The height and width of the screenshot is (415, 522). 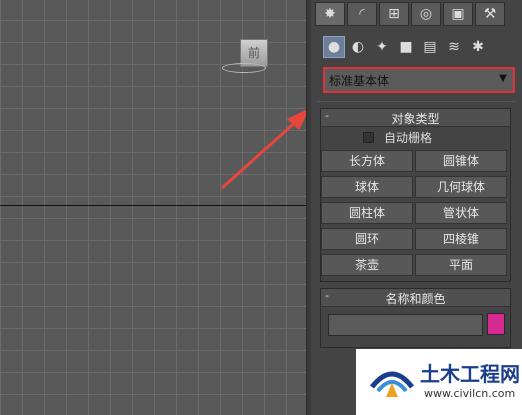 I want to click on autogrid-label: 自动栅格, so click(x=408, y=138).